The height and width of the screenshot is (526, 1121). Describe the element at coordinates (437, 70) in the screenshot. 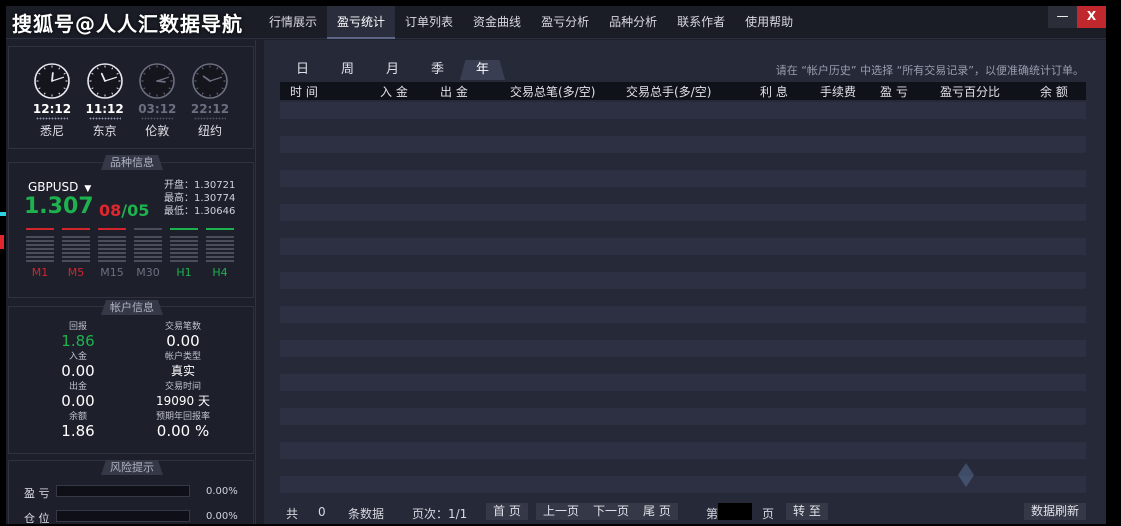

I see `period-tab-quarter: 季` at that location.